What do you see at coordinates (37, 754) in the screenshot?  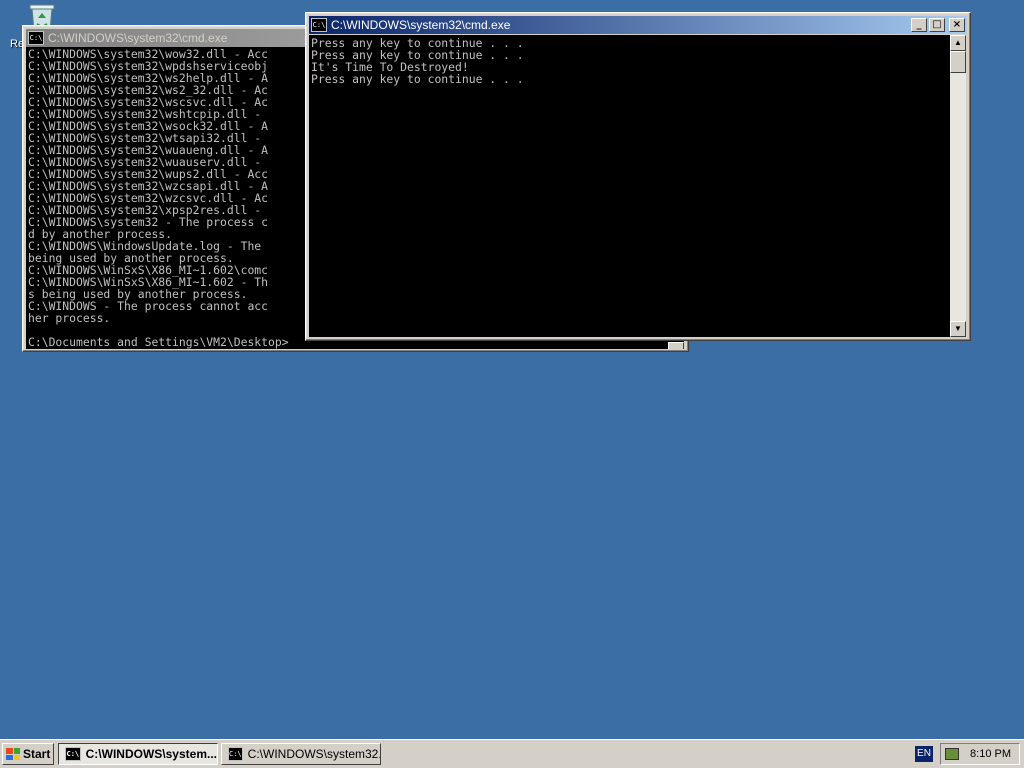 I see `start-label: Start` at bounding box center [37, 754].